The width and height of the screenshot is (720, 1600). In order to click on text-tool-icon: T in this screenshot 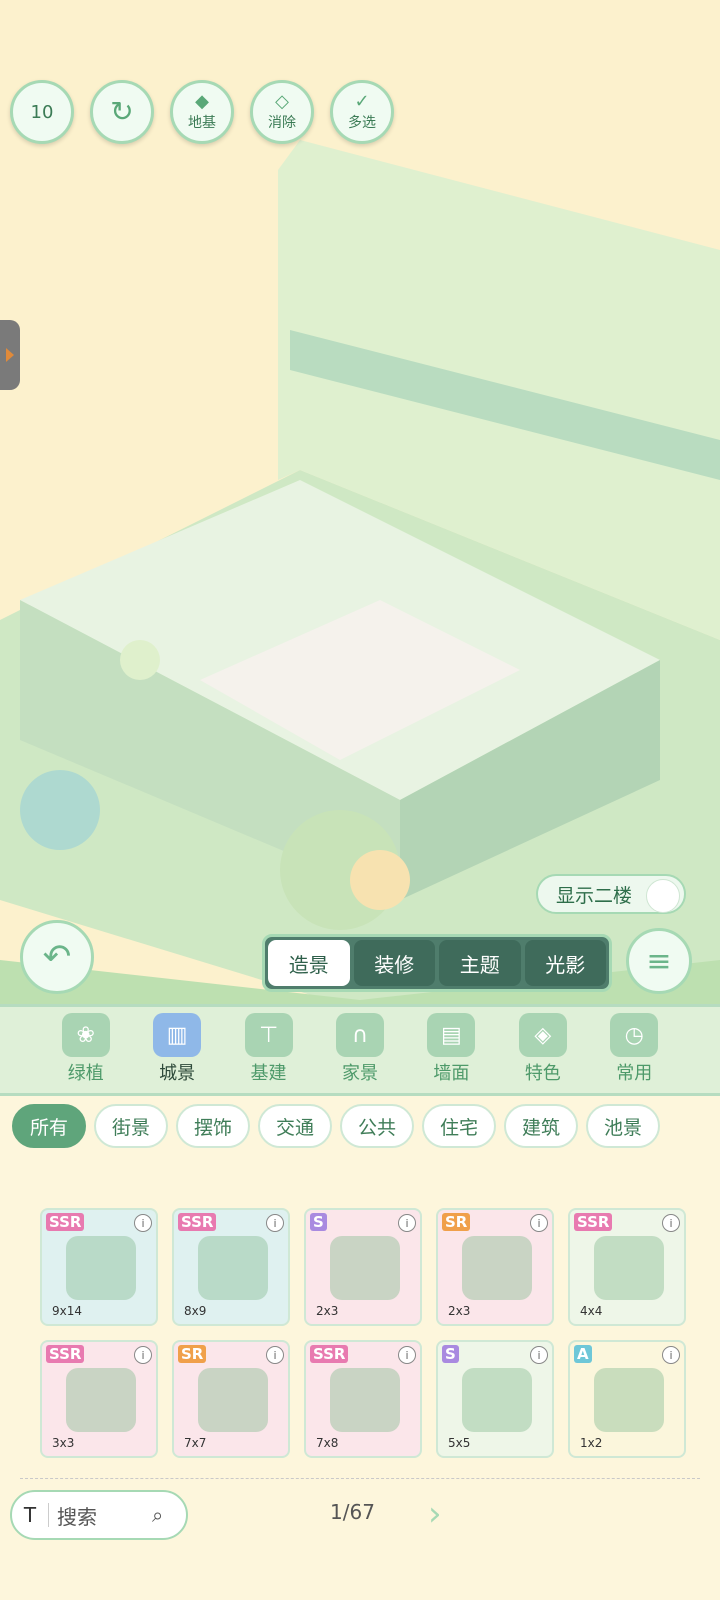, I will do `click(30, 1515)`.